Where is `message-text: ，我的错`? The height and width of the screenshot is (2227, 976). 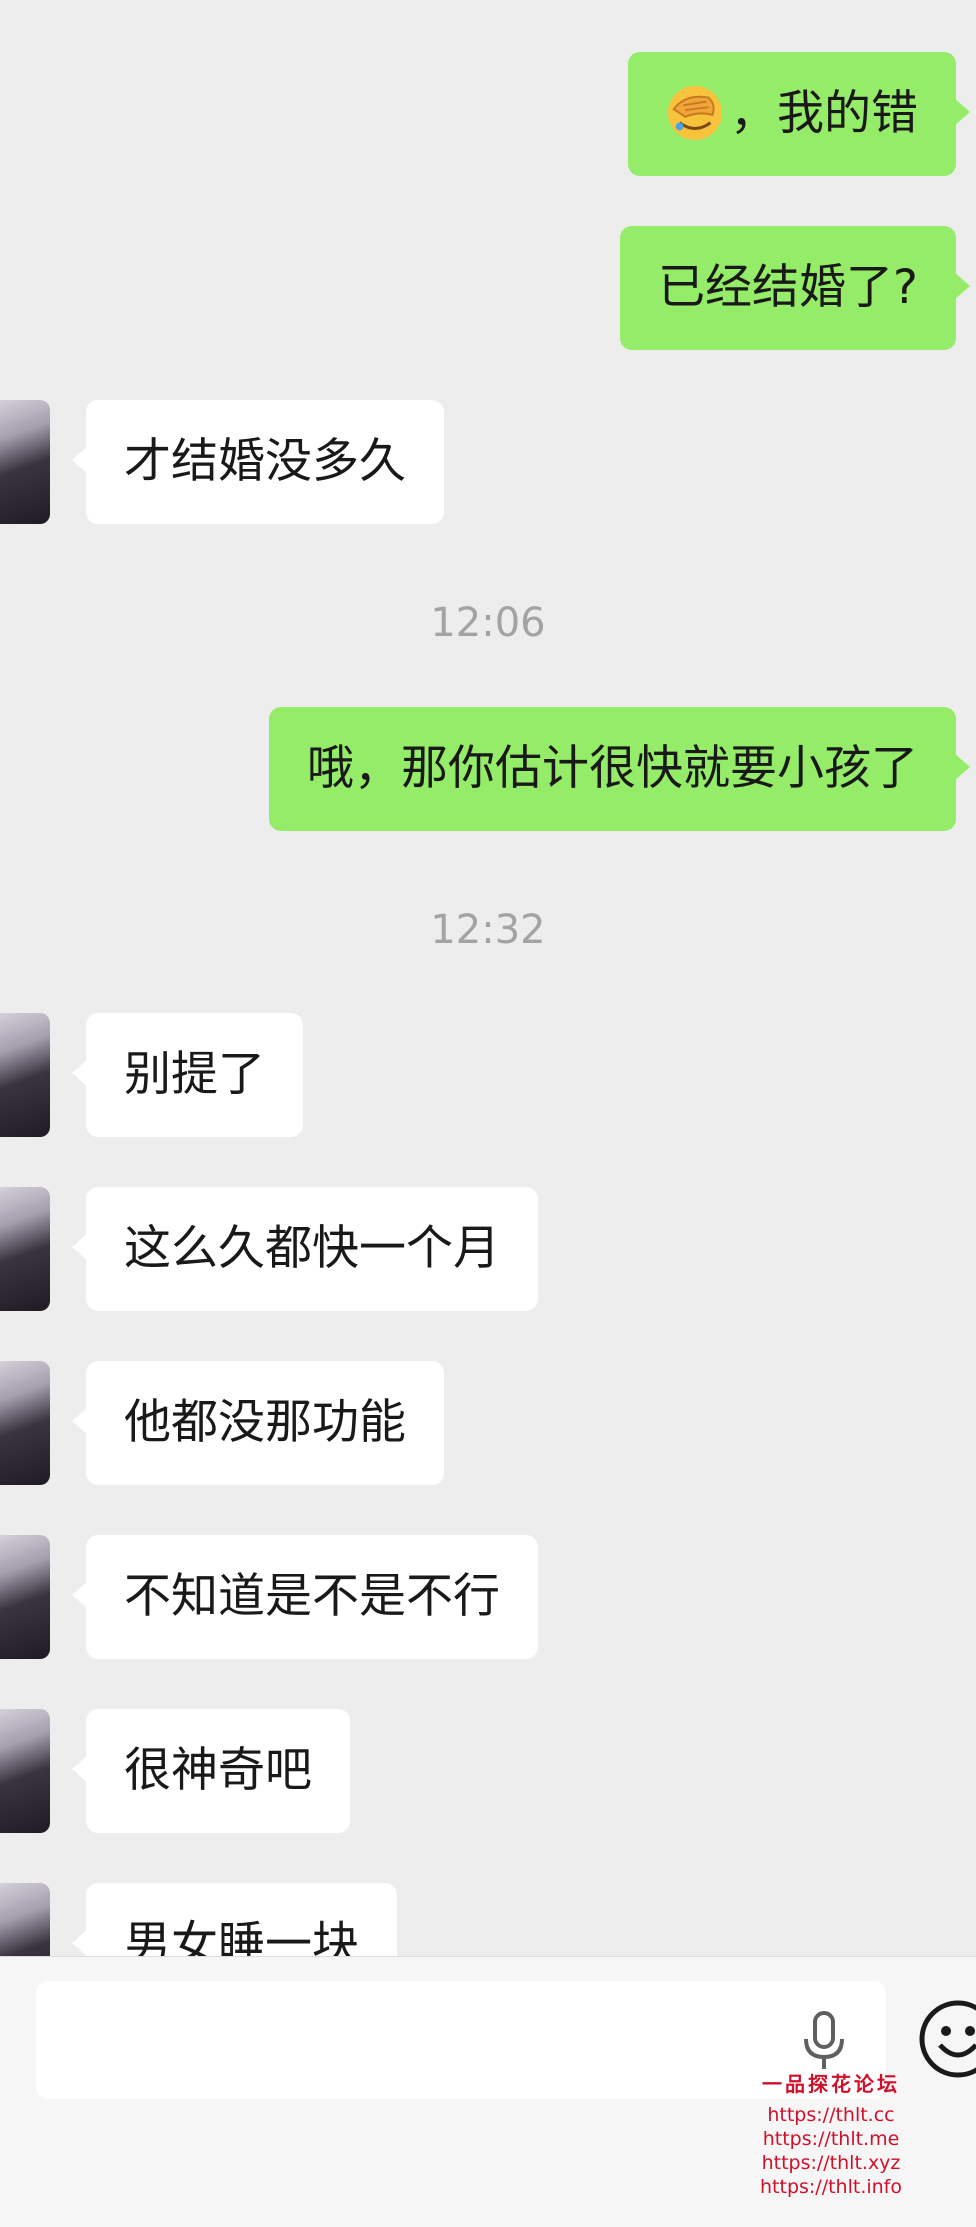
message-text: ，我的错 is located at coordinates (824, 113).